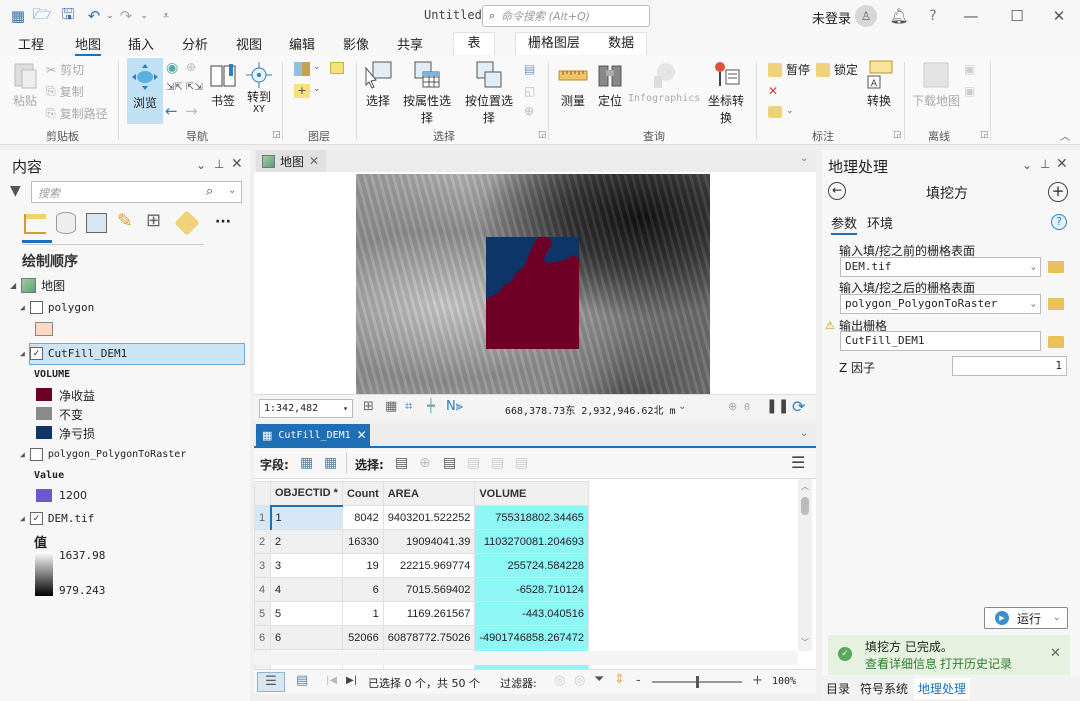 This screenshot has width=1080, height=701. I want to click on calculate-field-icon: ▦, so click(330, 463).